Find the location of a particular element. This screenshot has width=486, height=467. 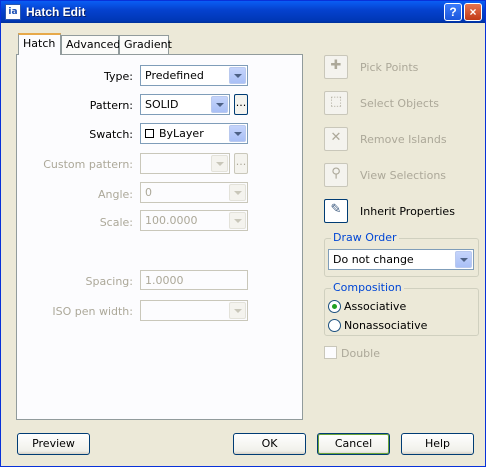

view-selections-label: View Selections is located at coordinates (403, 175).